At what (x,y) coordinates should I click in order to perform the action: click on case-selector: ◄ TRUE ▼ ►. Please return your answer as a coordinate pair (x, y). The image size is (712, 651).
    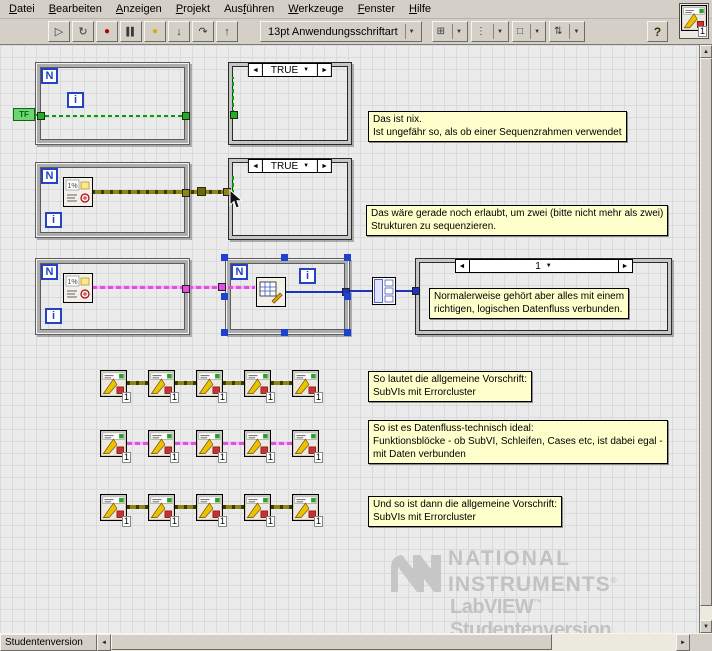
    Looking at the image, I should click on (290, 166).